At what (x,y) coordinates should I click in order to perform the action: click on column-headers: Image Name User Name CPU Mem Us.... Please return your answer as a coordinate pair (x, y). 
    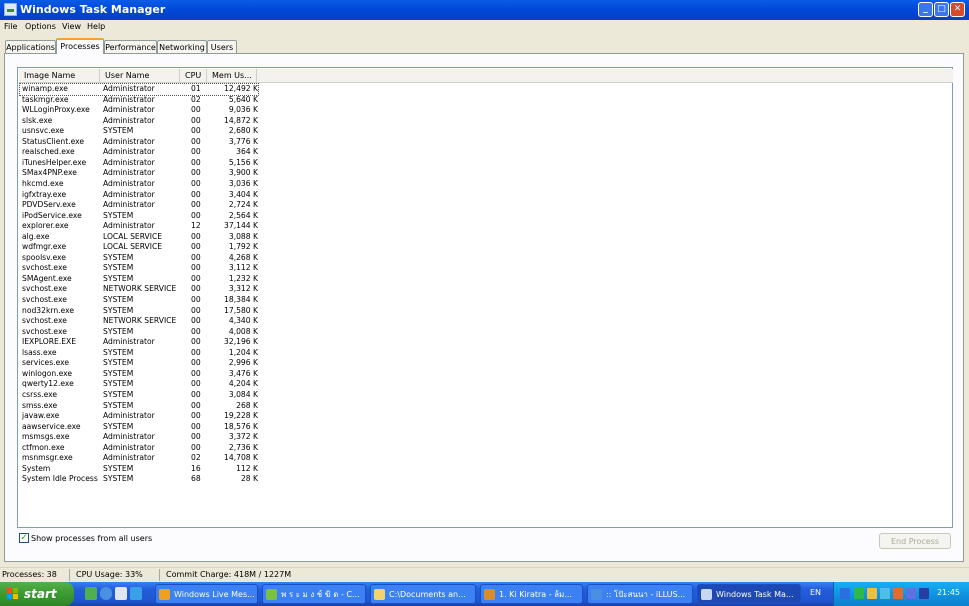
    Looking at the image, I should click on (486, 76).